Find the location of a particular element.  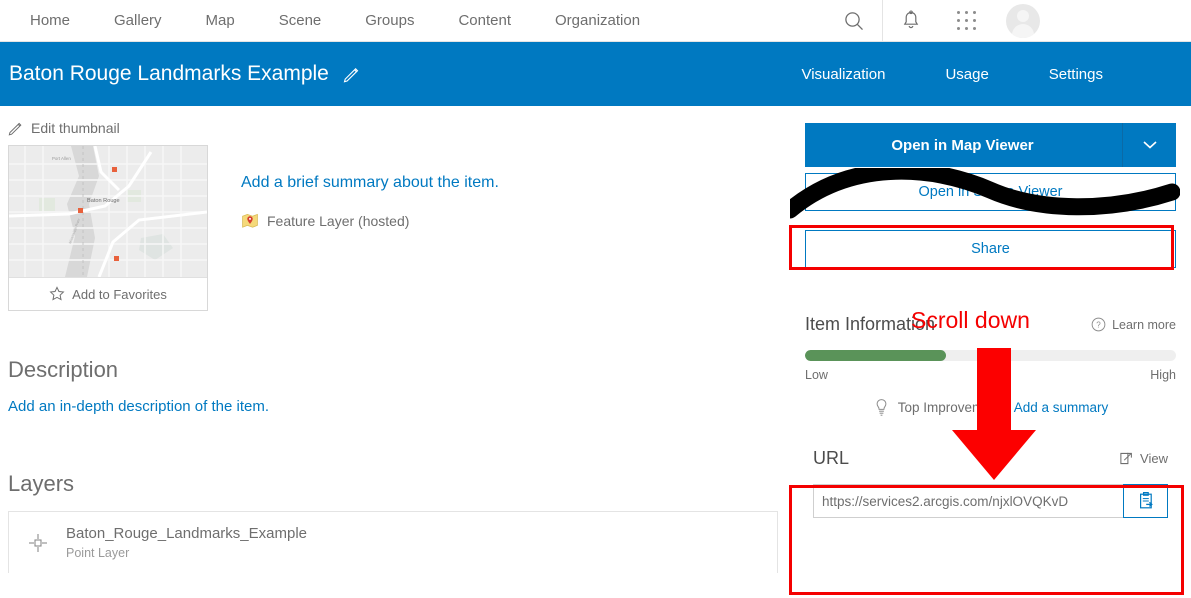

share-label: Share is located at coordinates (990, 249).